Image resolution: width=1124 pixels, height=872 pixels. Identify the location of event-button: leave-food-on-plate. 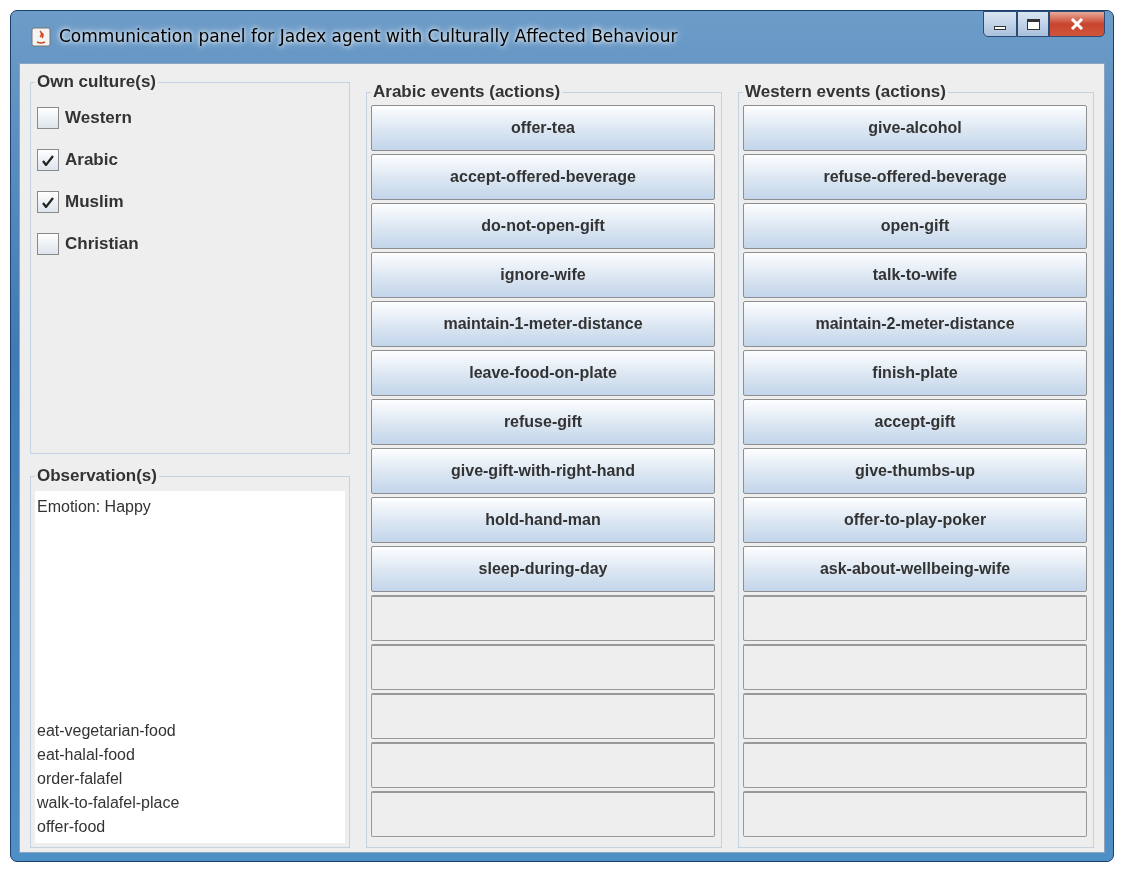
(543, 373).